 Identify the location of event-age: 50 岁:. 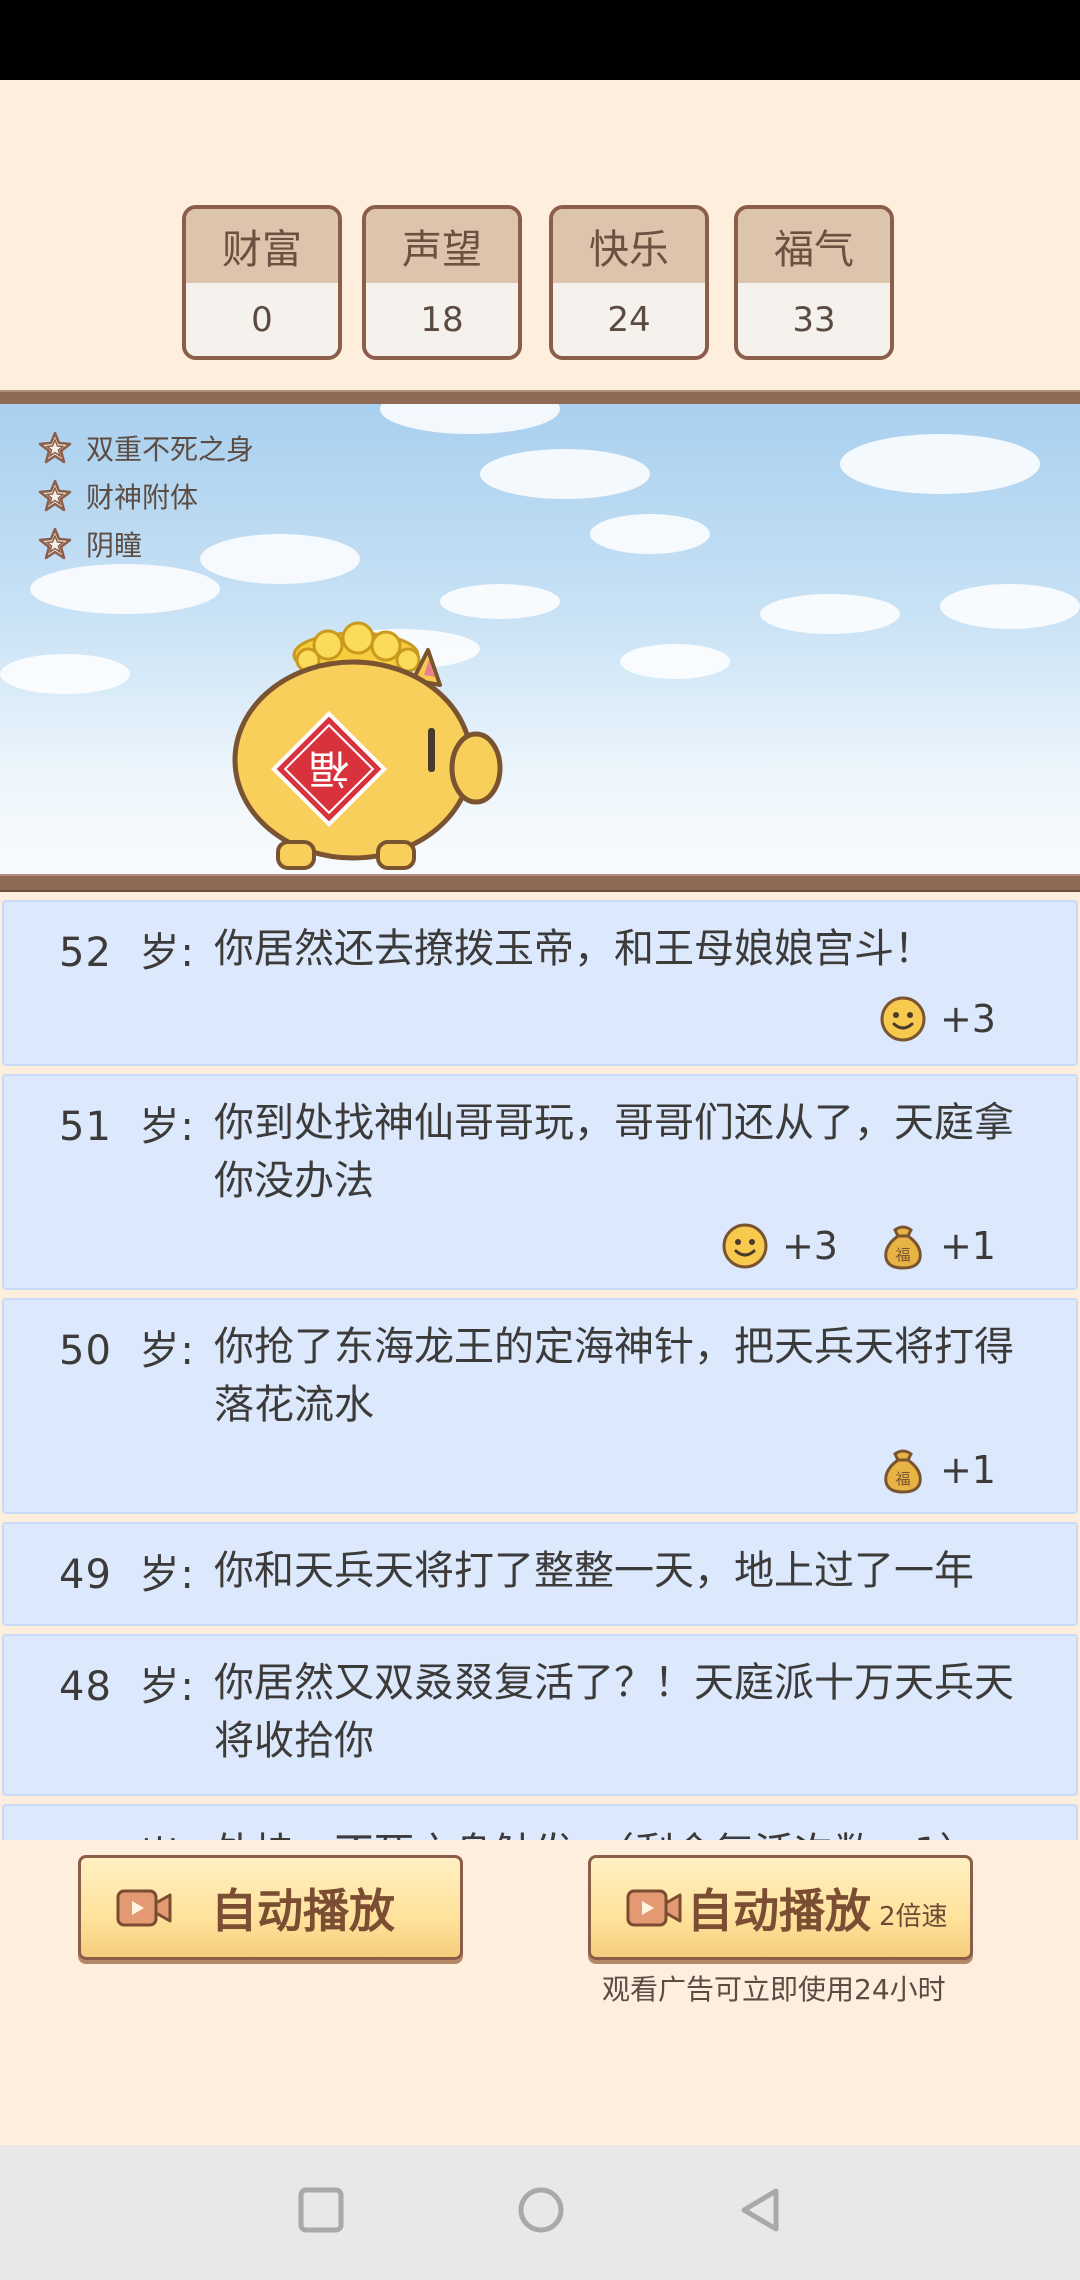
(127, 1351).